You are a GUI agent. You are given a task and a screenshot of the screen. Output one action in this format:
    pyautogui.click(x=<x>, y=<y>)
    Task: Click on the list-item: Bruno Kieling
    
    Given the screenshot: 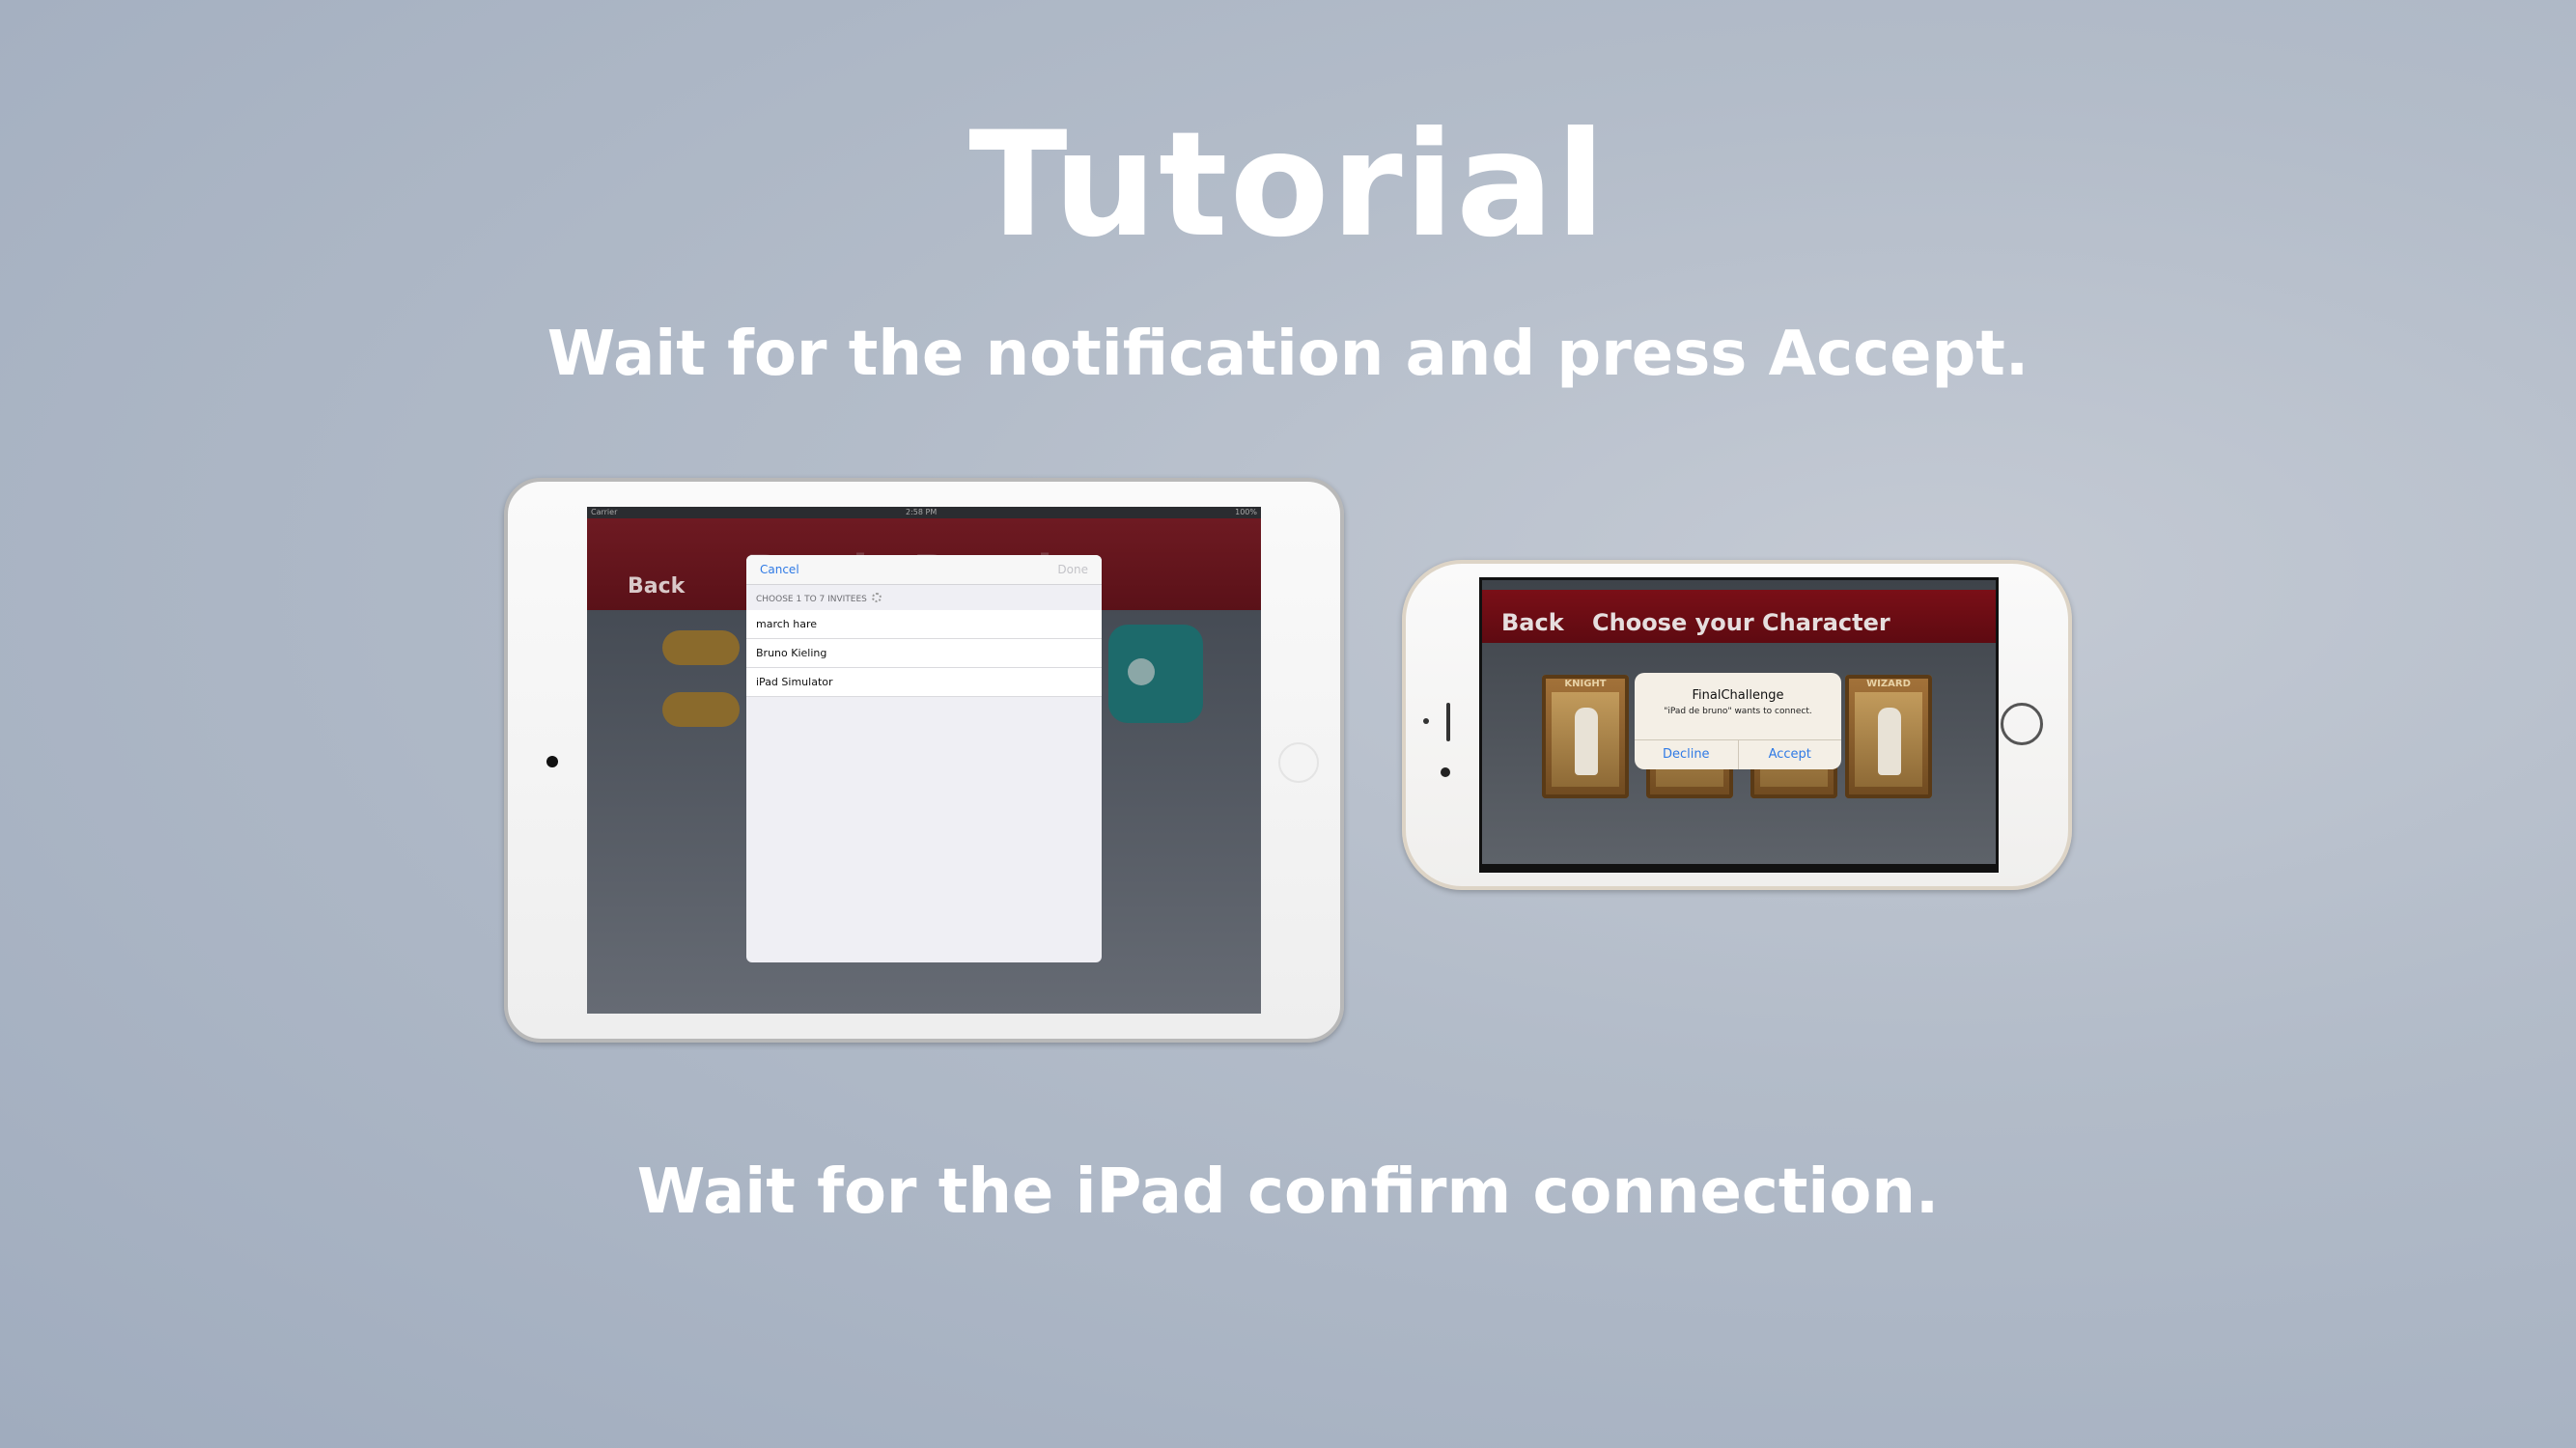 What is the action you would take?
    pyautogui.click(x=924, y=654)
    